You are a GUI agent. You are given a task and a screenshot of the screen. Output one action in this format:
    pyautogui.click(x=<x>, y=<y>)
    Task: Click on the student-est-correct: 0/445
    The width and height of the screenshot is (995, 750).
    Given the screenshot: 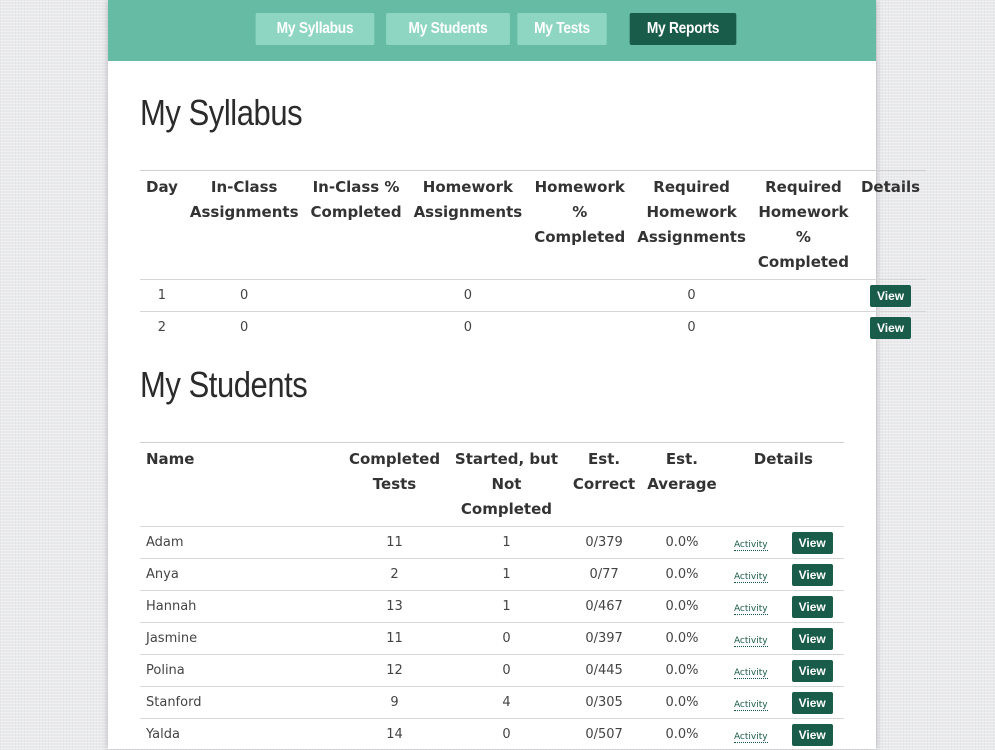 What is the action you would take?
    pyautogui.click(x=604, y=671)
    